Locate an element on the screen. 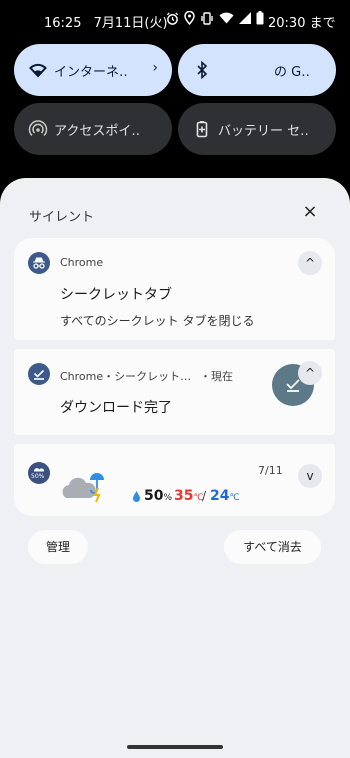 This screenshot has width=350, height=758. high-temp: 35℃ is located at coordinates (189, 496).